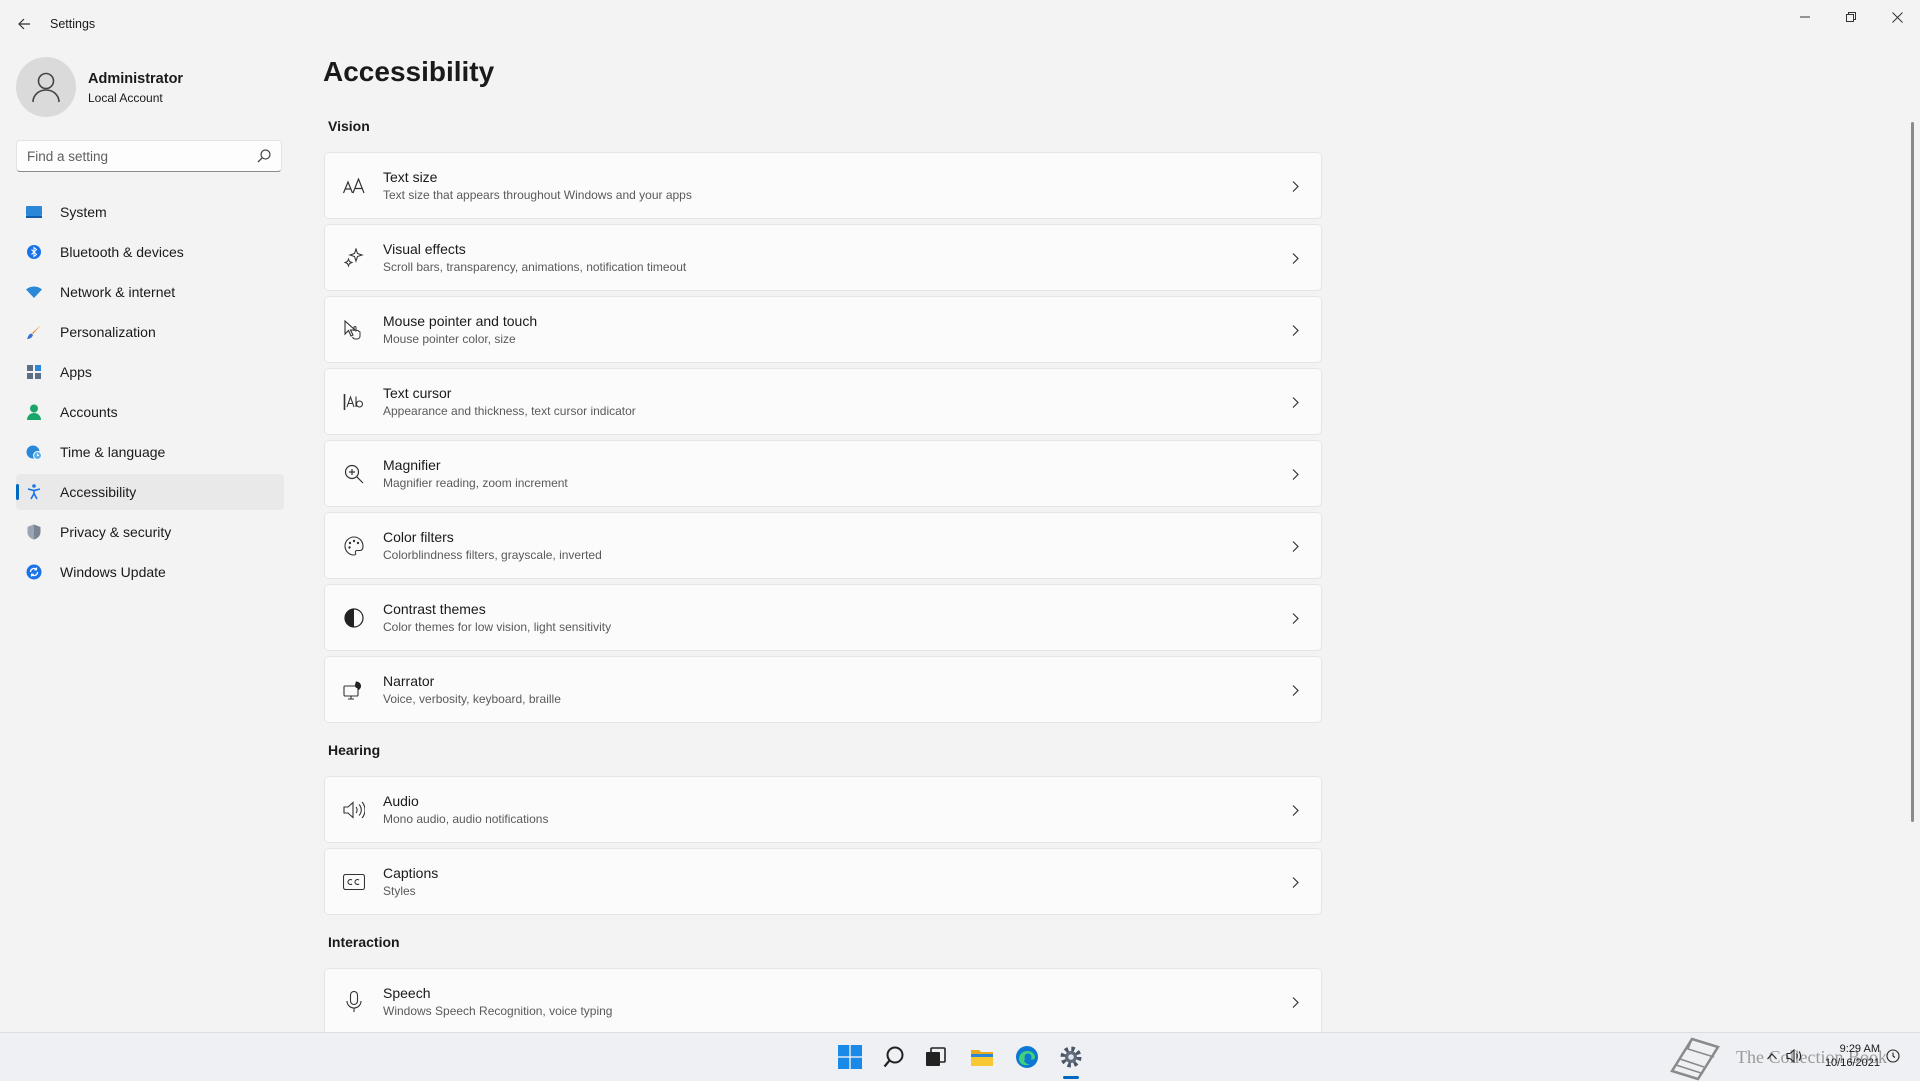 The width and height of the screenshot is (1920, 1081). Describe the element at coordinates (125, 98) in the screenshot. I see `account-type: Local Account` at that location.